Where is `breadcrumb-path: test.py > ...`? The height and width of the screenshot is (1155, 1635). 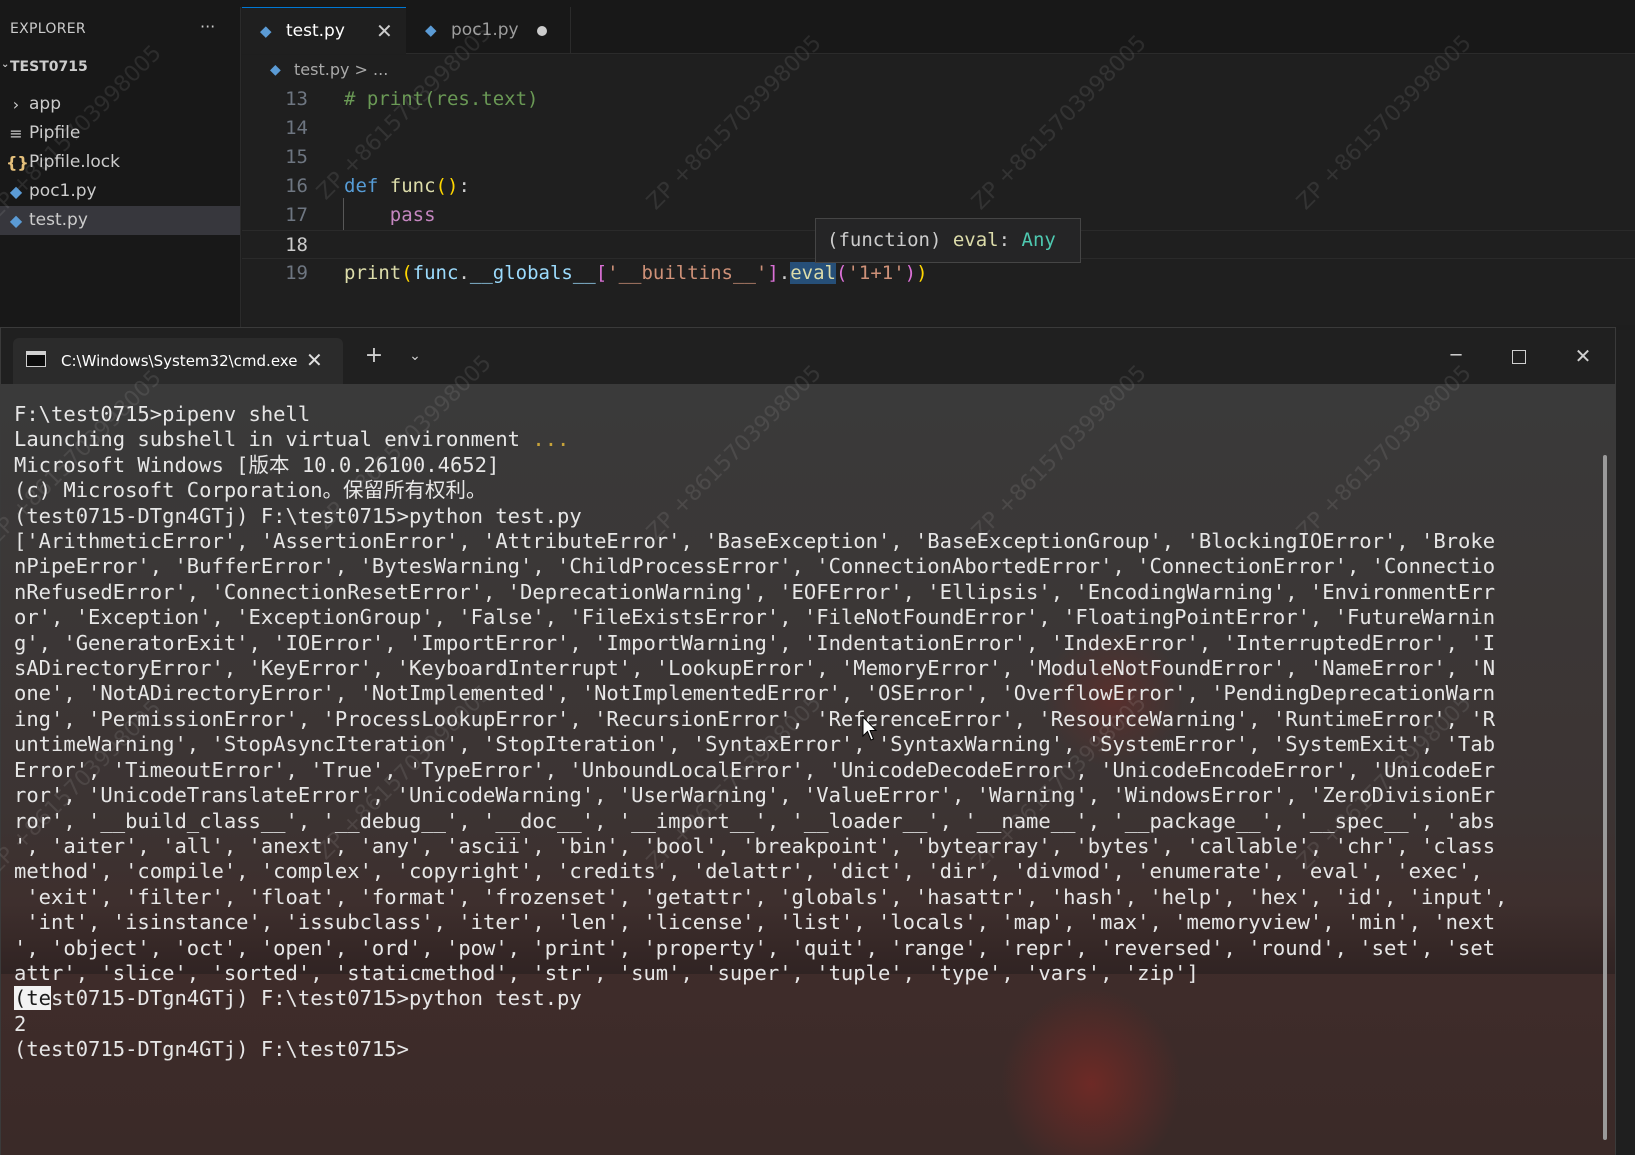
breadcrumb-path: test.py > ... is located at coordinates (341, 70).